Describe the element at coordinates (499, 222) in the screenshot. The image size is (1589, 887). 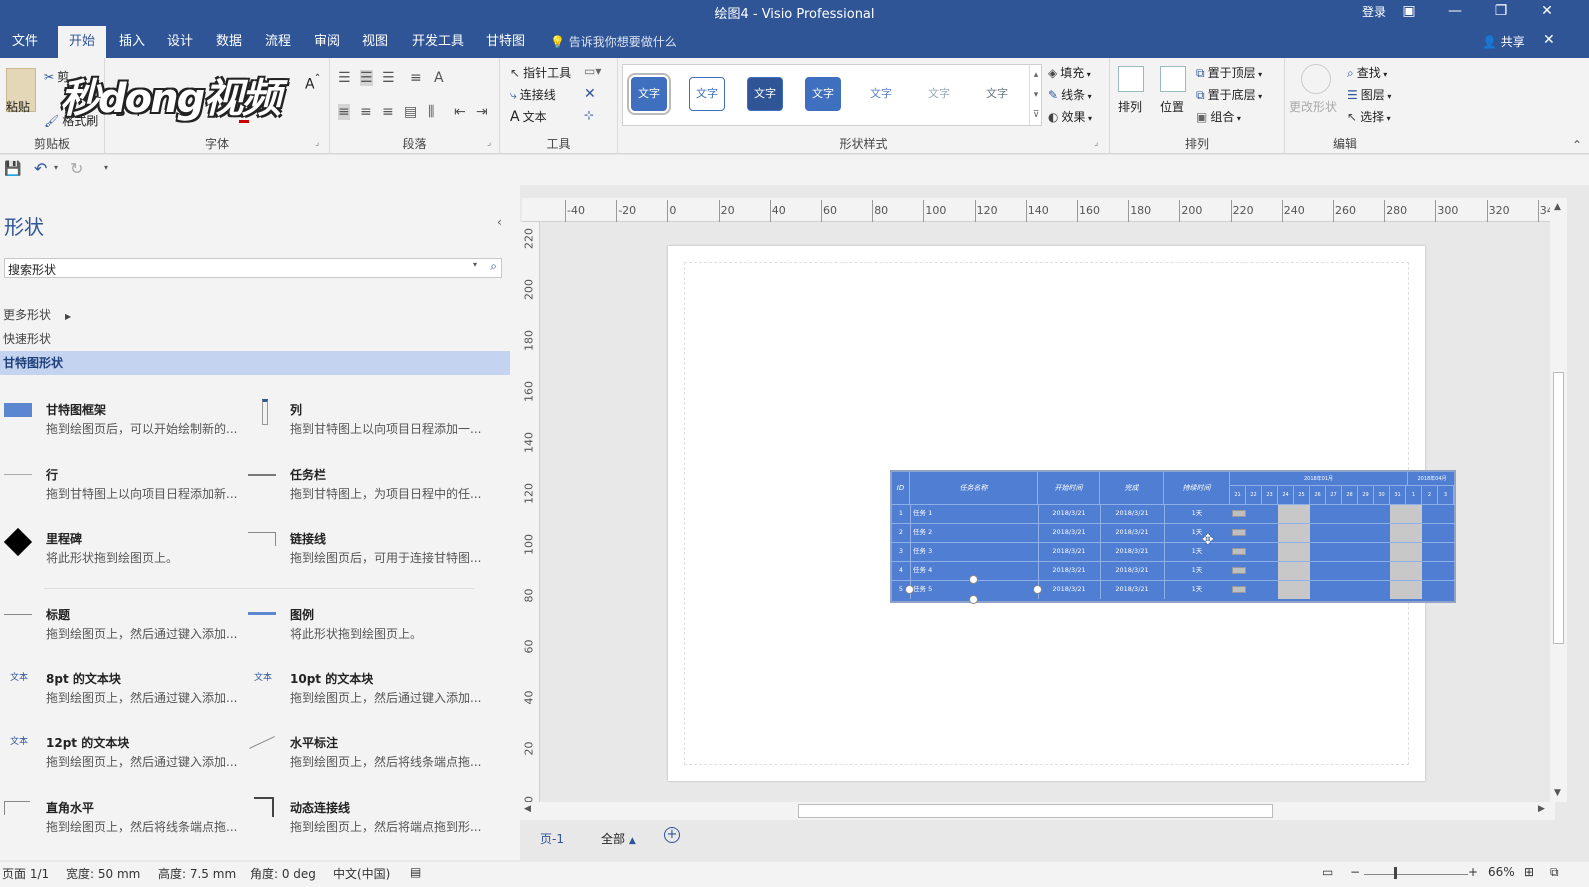
I see `collapse-panel-icon: ‹` at that location.